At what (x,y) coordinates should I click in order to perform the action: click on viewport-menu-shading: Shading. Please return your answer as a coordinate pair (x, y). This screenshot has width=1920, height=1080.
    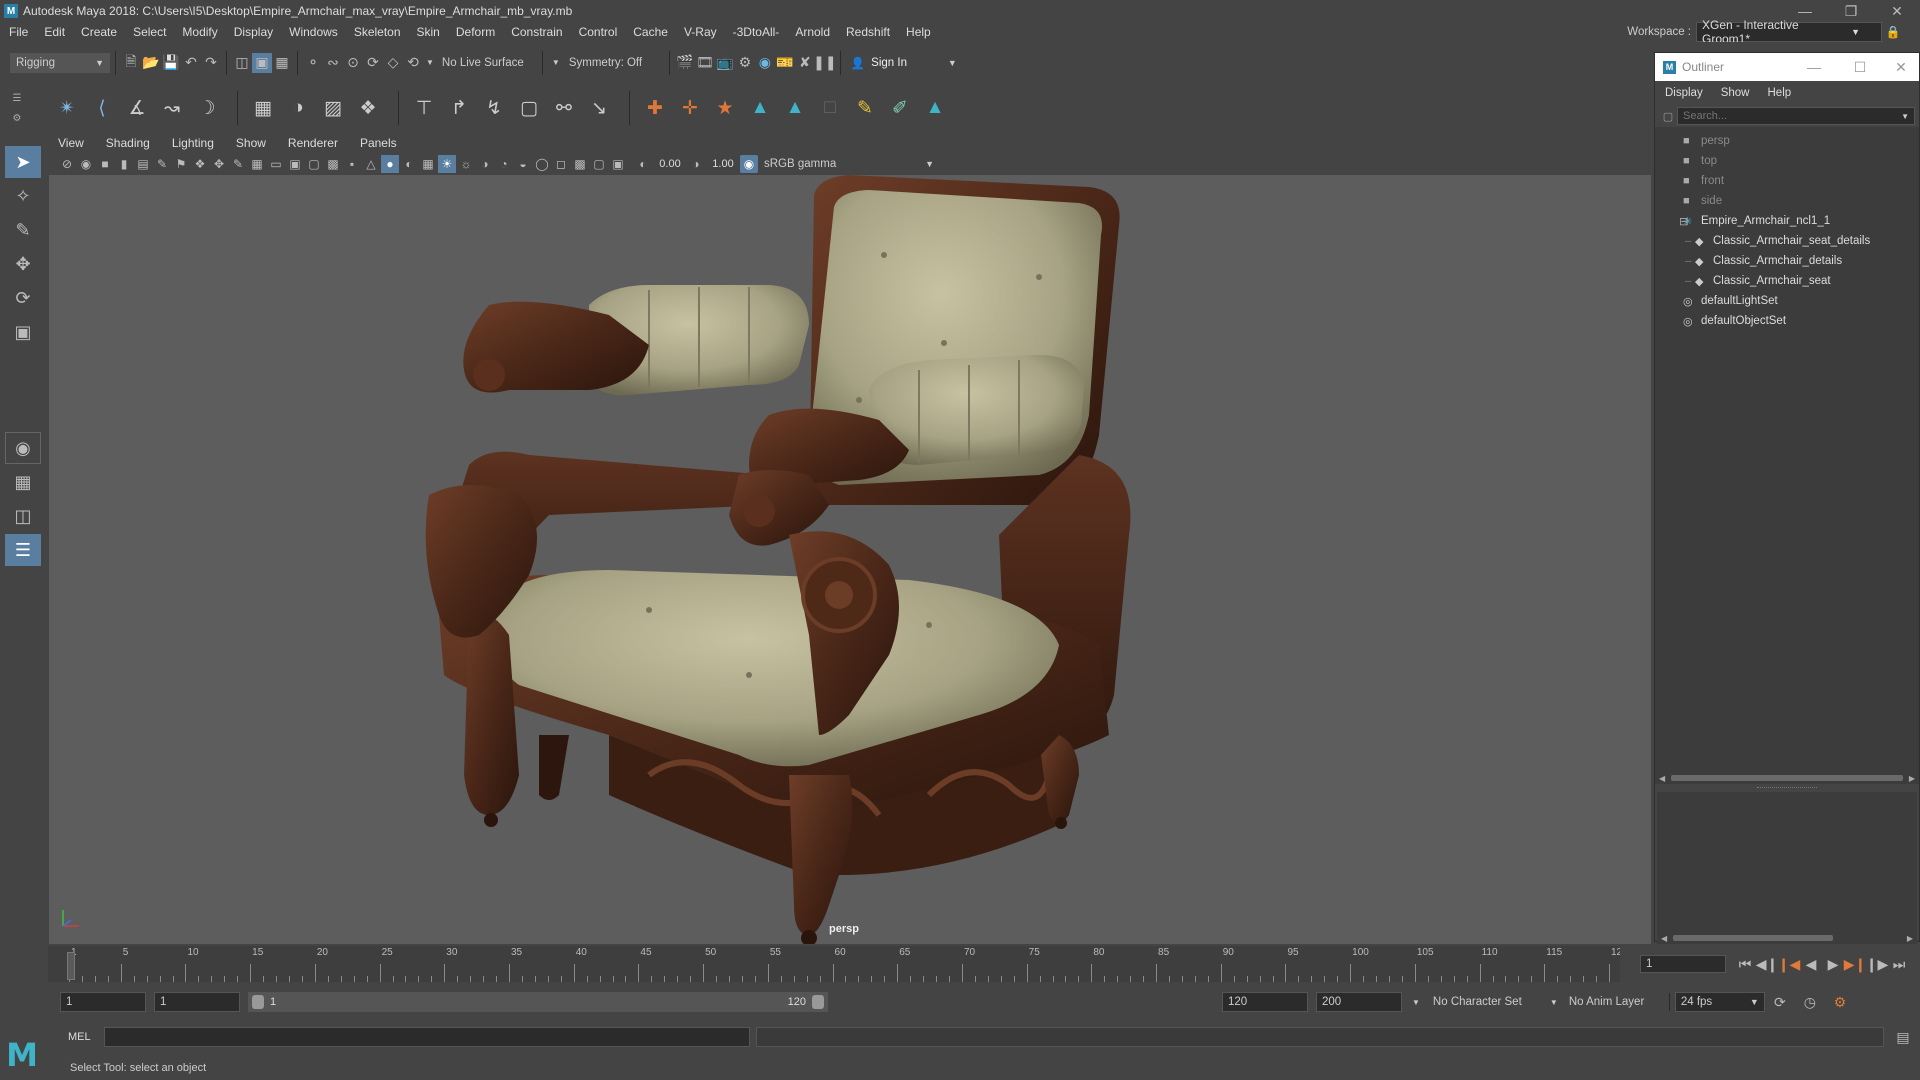
    Looking at the image, I should click on (128, 143).